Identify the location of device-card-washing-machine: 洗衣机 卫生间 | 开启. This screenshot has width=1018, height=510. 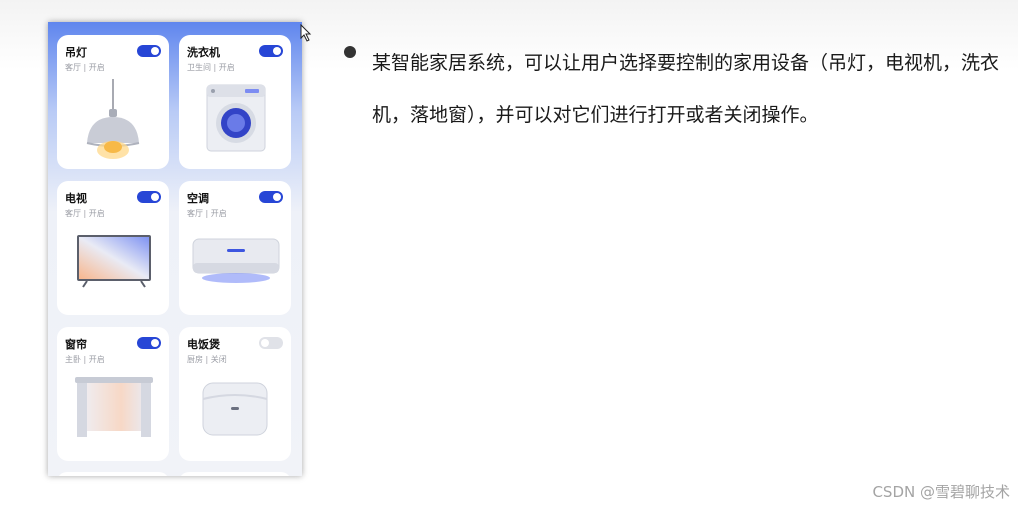
(235, 102).